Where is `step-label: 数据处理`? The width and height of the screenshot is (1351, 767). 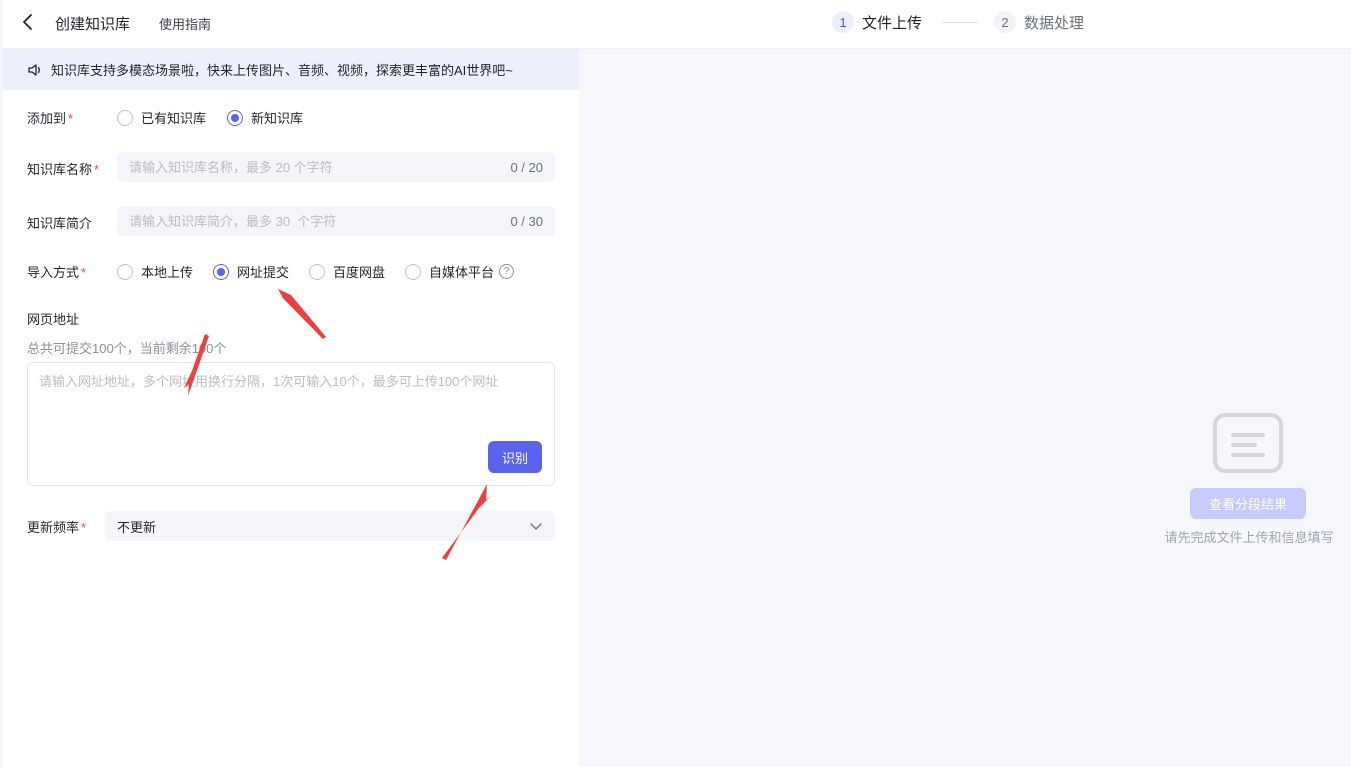
step-label: 数据处理 is located at coordinates (1054, 23).